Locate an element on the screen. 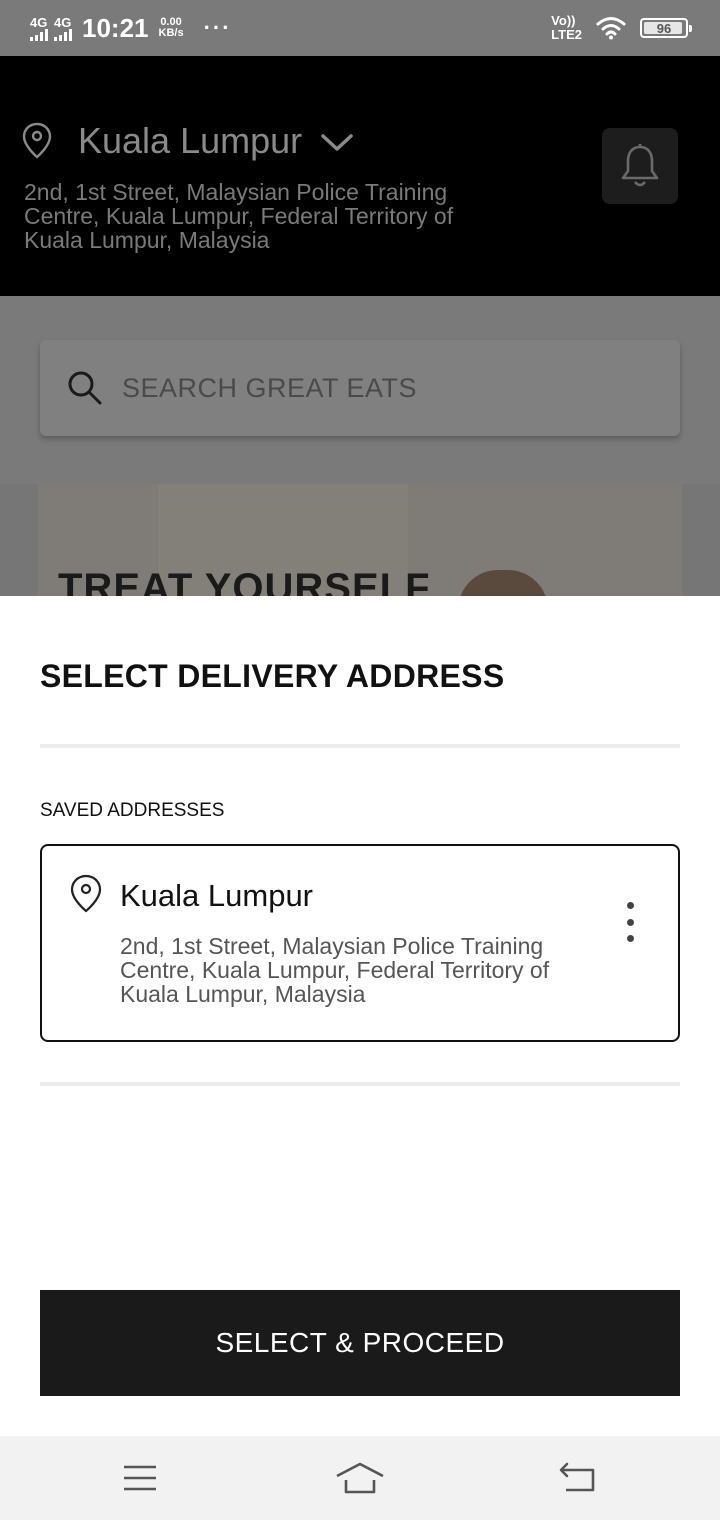 The image size is (720, 1520). back-icon is located at coordinates (577, 1477).